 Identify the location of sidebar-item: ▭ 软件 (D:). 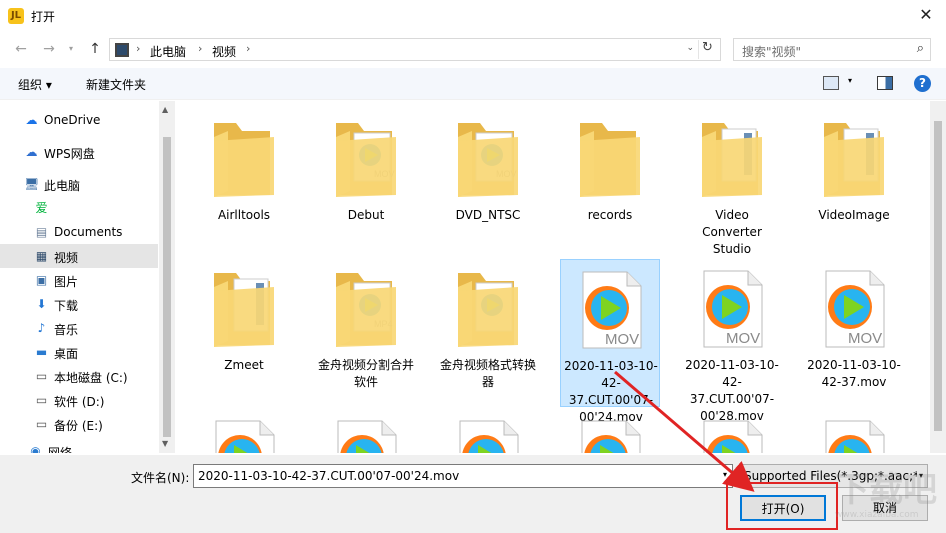
(79, 400).